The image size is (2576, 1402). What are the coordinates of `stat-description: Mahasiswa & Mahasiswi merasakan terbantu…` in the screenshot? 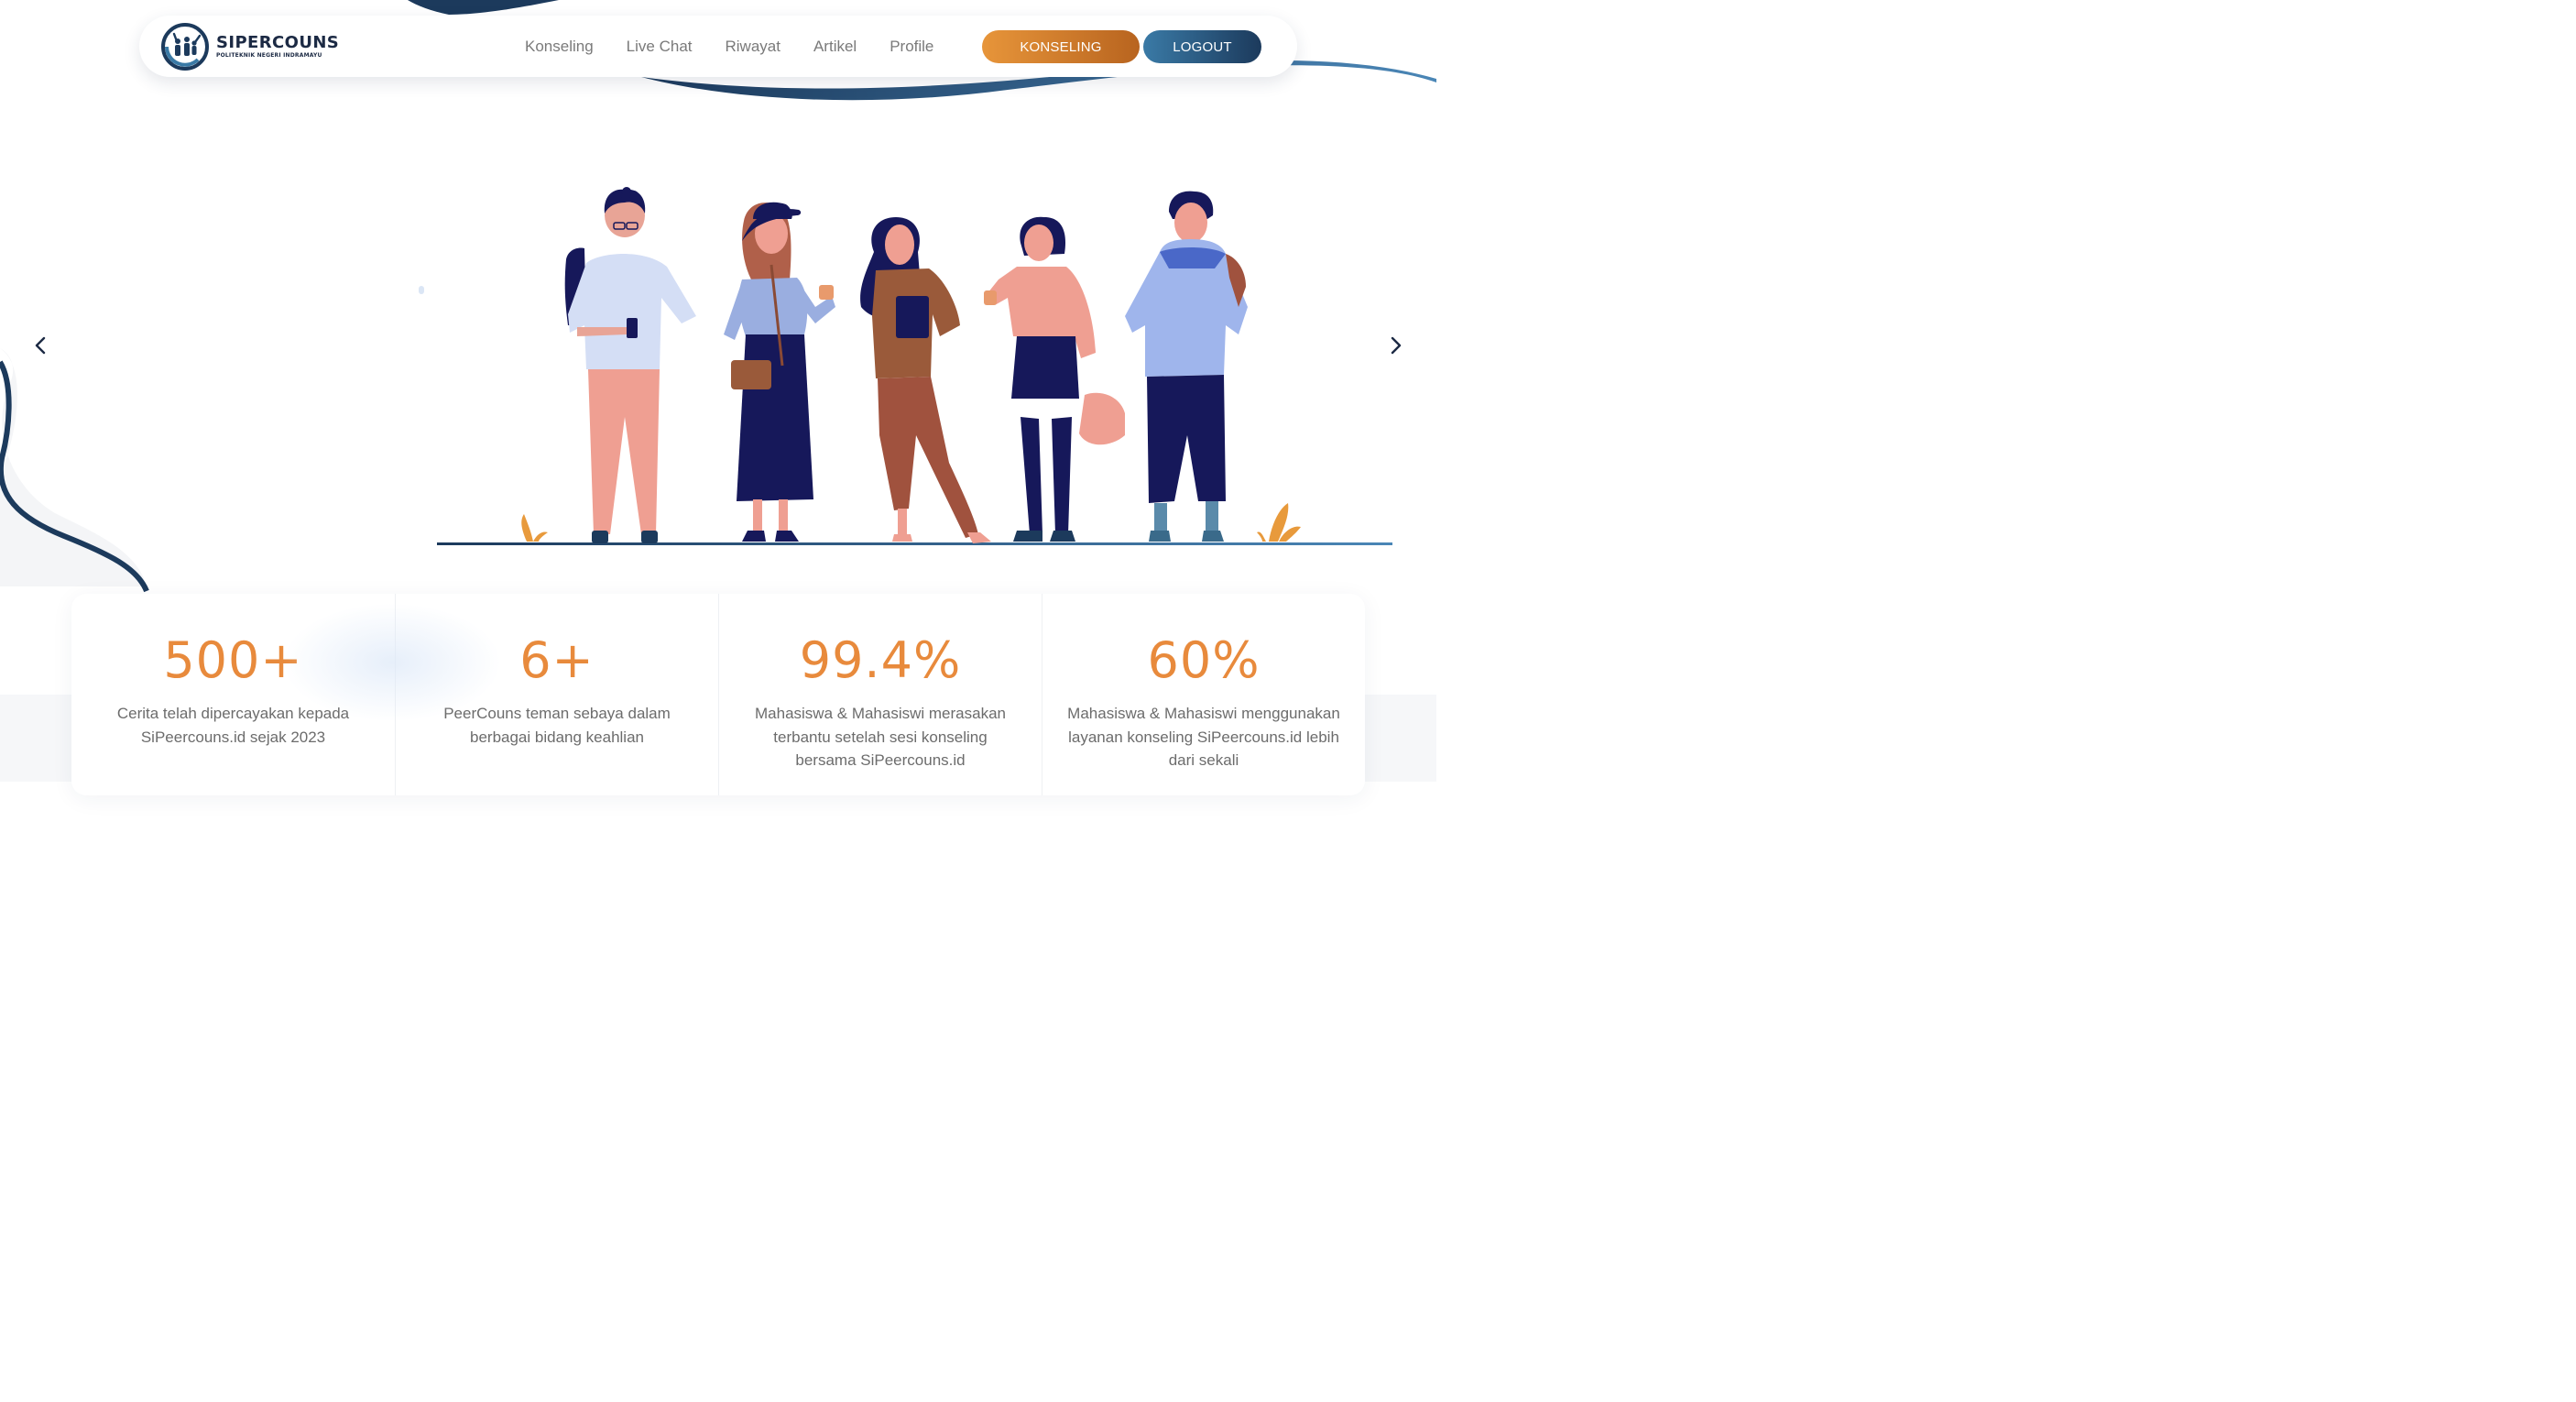 It's located at (881, 737).